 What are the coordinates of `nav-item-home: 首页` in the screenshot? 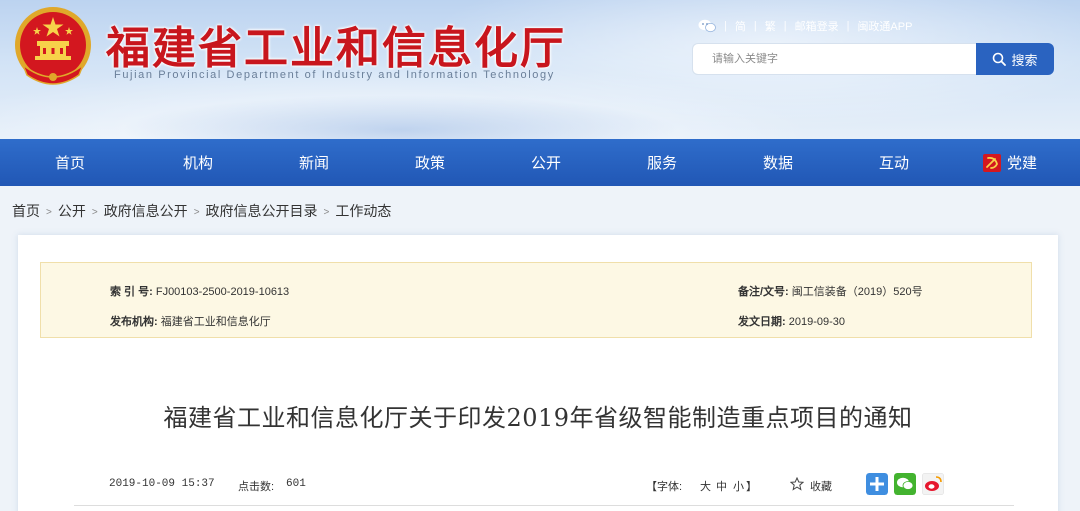 It's located at (70, 162).